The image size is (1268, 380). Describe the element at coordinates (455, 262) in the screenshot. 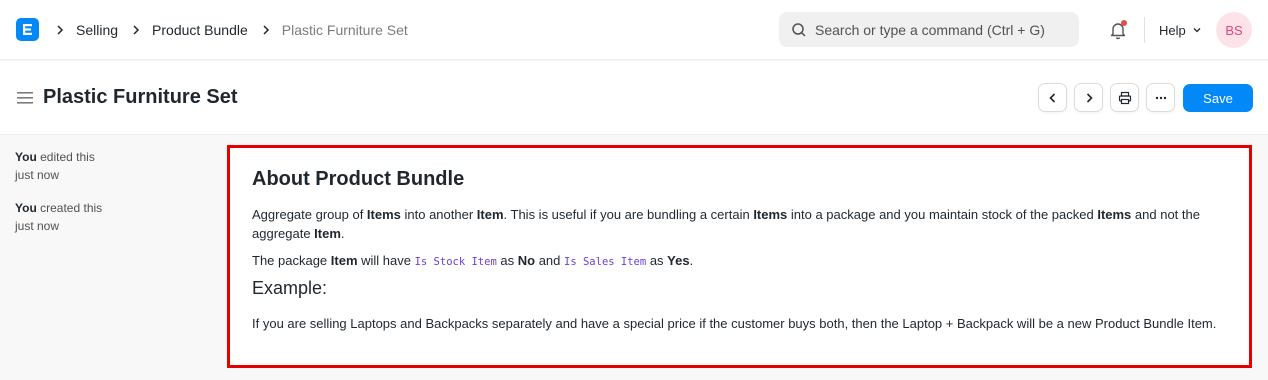

I see `code-text: Is Stock Item` at that location.